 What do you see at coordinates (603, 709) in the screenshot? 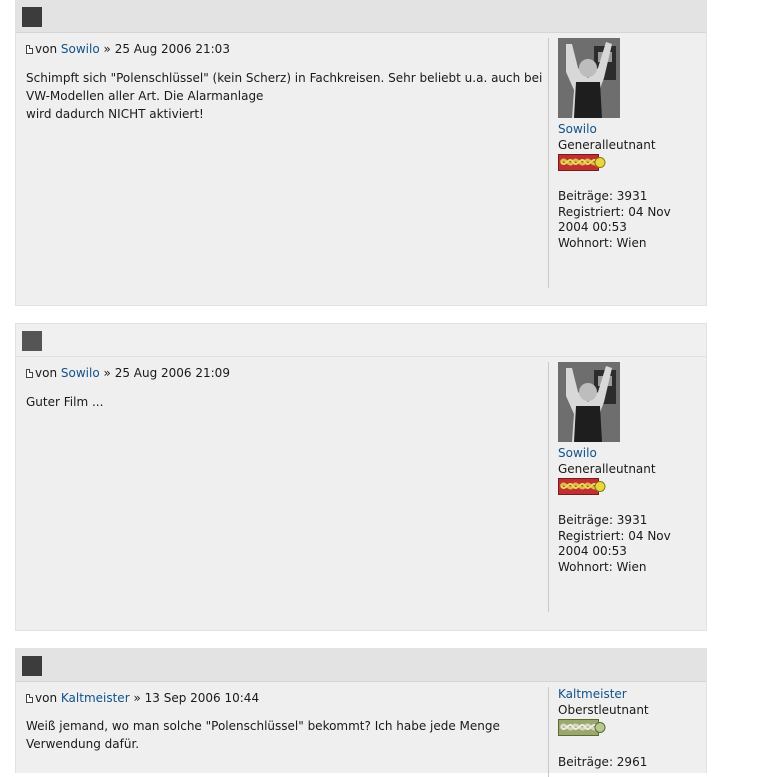
I see `rank-title: Oberstleutnant` at bounding box center [603, 709].